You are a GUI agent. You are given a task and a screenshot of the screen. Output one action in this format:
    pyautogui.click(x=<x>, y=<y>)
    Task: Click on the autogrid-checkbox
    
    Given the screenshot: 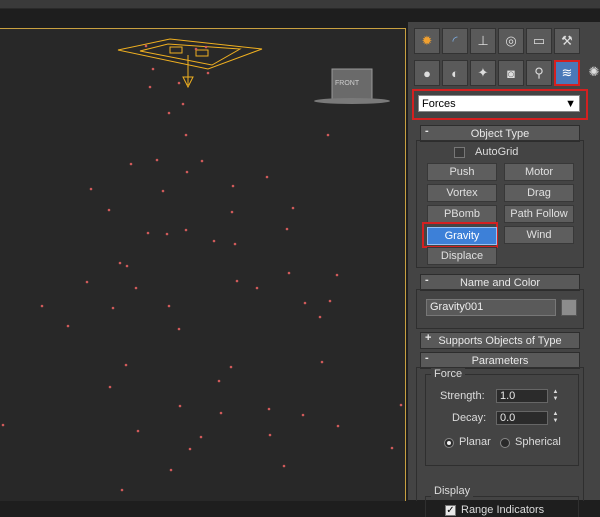 What is the action you would take?
    pyautogui.click(x=459, y=152)
    